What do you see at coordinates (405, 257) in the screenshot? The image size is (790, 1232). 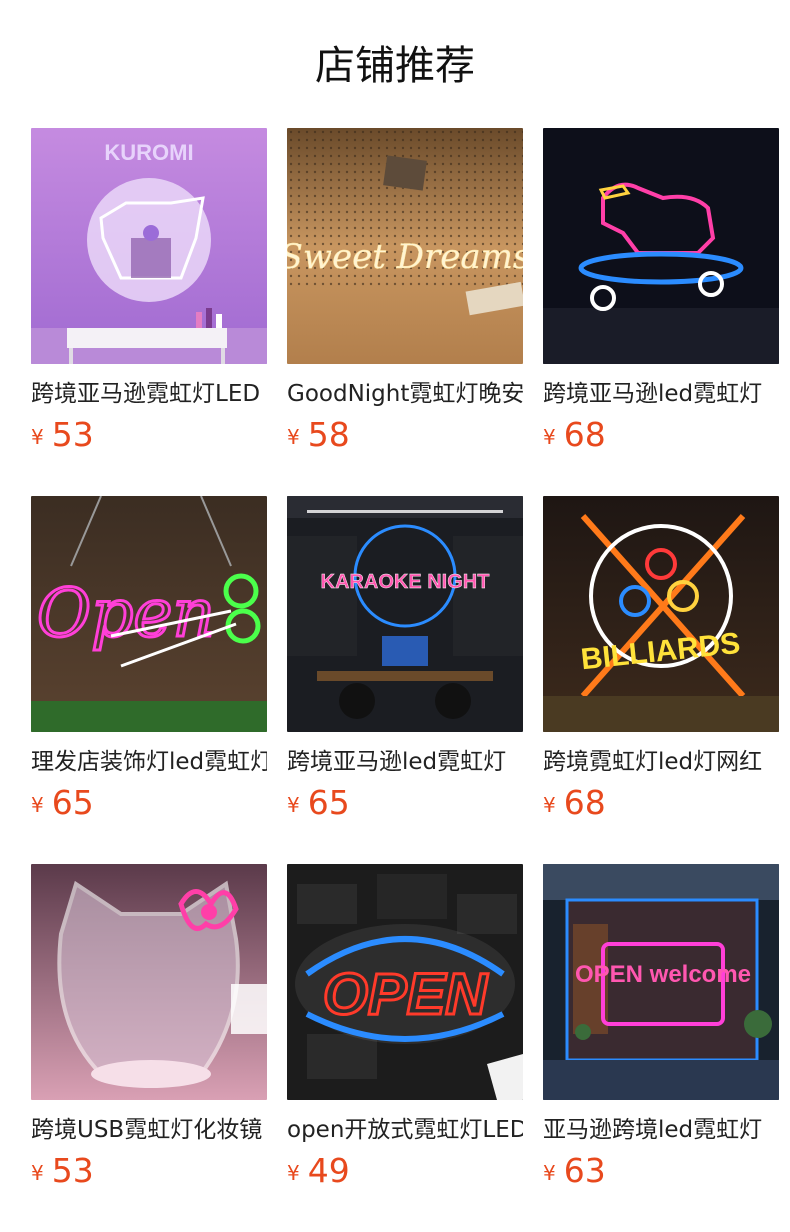 I see `sweet-dreams-text: Sweet Dreams` at bounding box center [405, 257].